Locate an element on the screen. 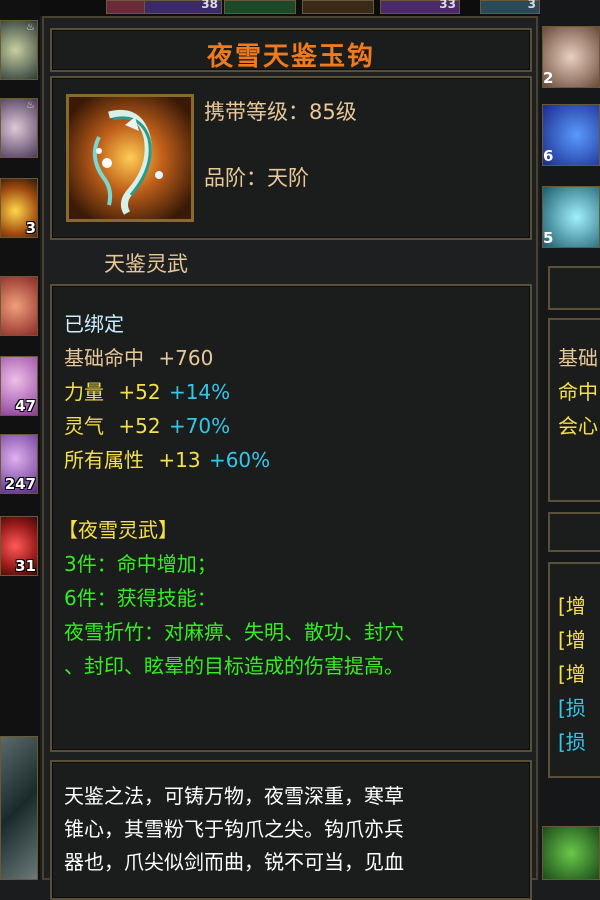 The width and height of the screenshot is (600, 900). set-name: 【夜雪灵武】 is located at coordinates (118, 530).